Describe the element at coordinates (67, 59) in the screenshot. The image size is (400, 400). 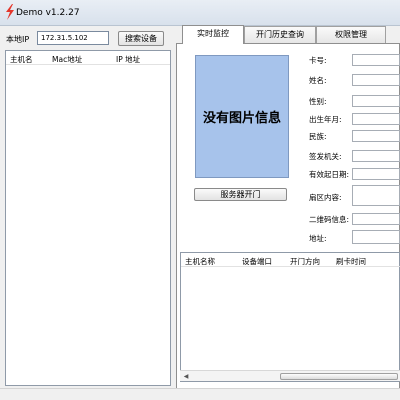
I see `column-mac: Mac地址` at that location.